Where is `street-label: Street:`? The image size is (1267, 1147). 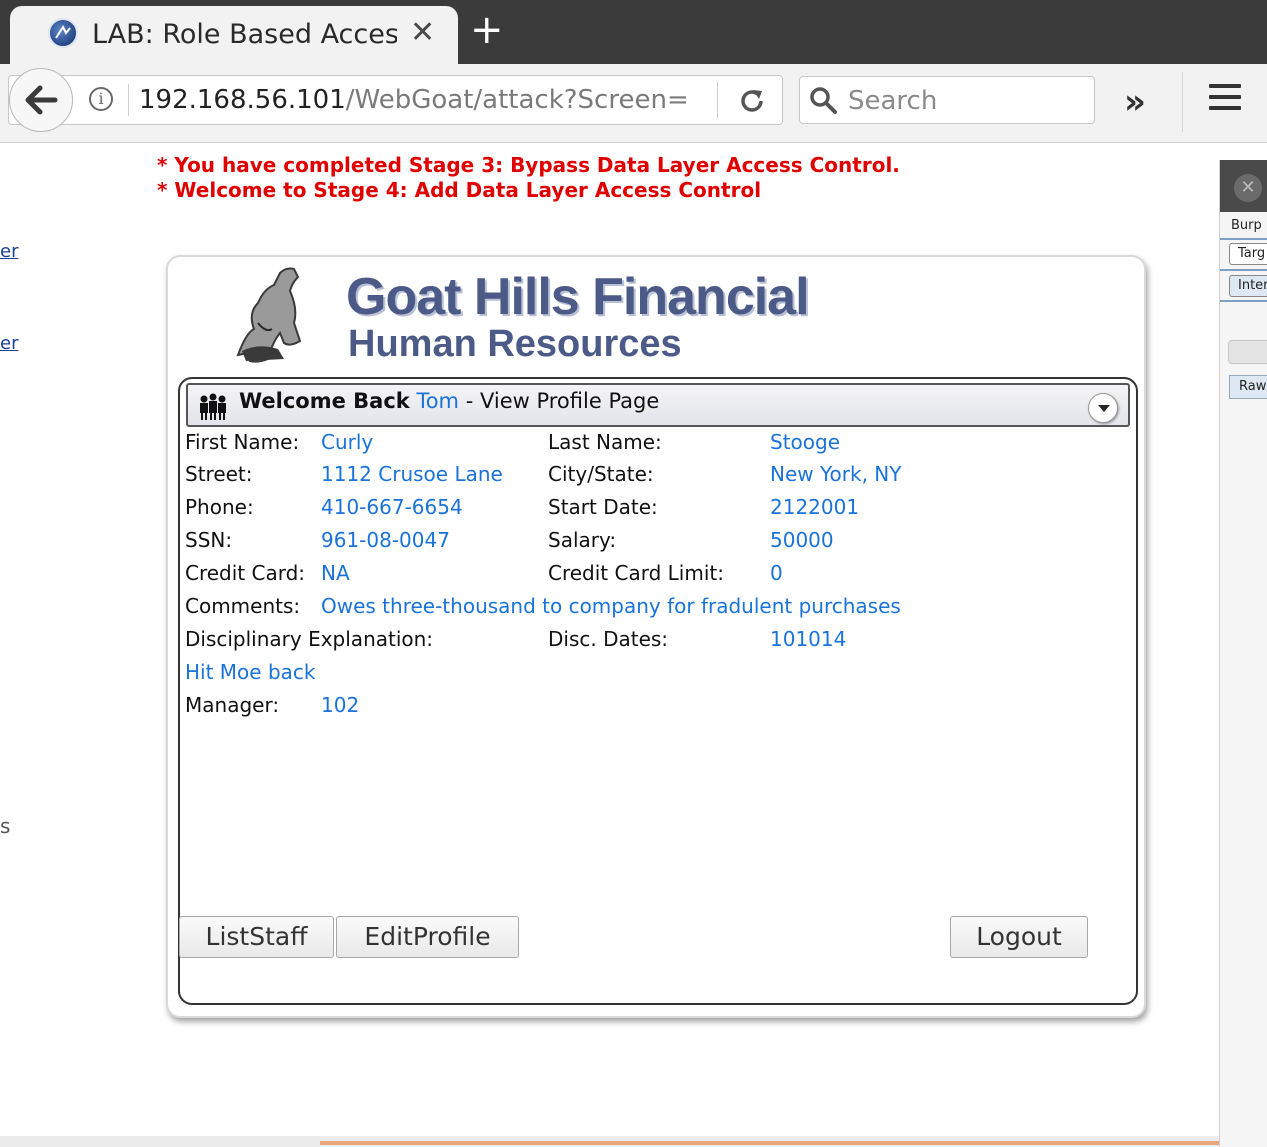
street-label: Street: is located at coordinates (219, 474).